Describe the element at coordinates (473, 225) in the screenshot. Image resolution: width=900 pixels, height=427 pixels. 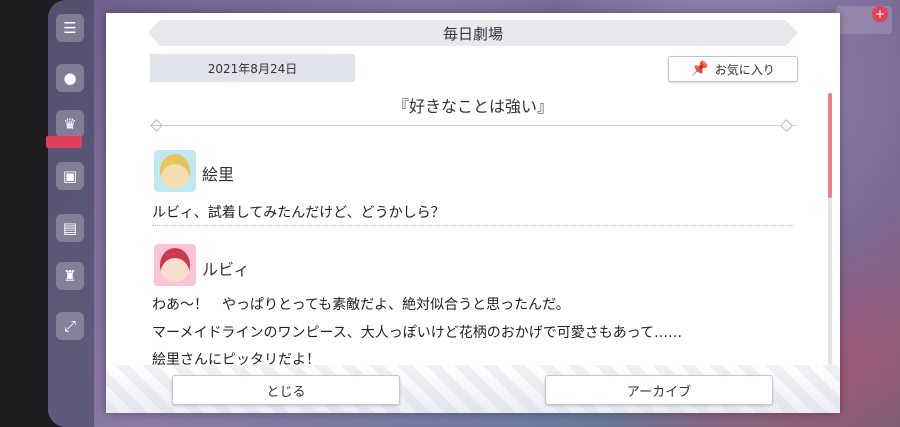
I see `dialogue-separator` at that location.